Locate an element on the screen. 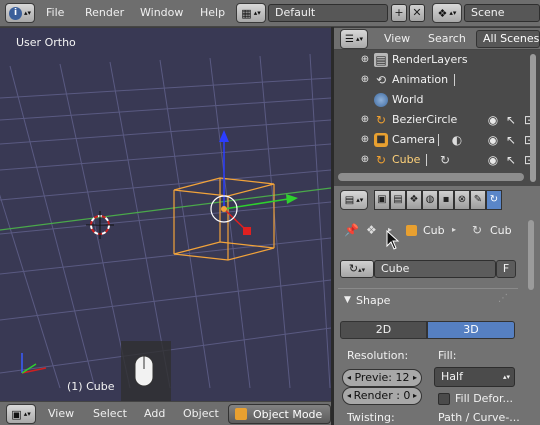 This screenshot has width=540, height=425. menu-select: Select is located at coordinates (110, 414).